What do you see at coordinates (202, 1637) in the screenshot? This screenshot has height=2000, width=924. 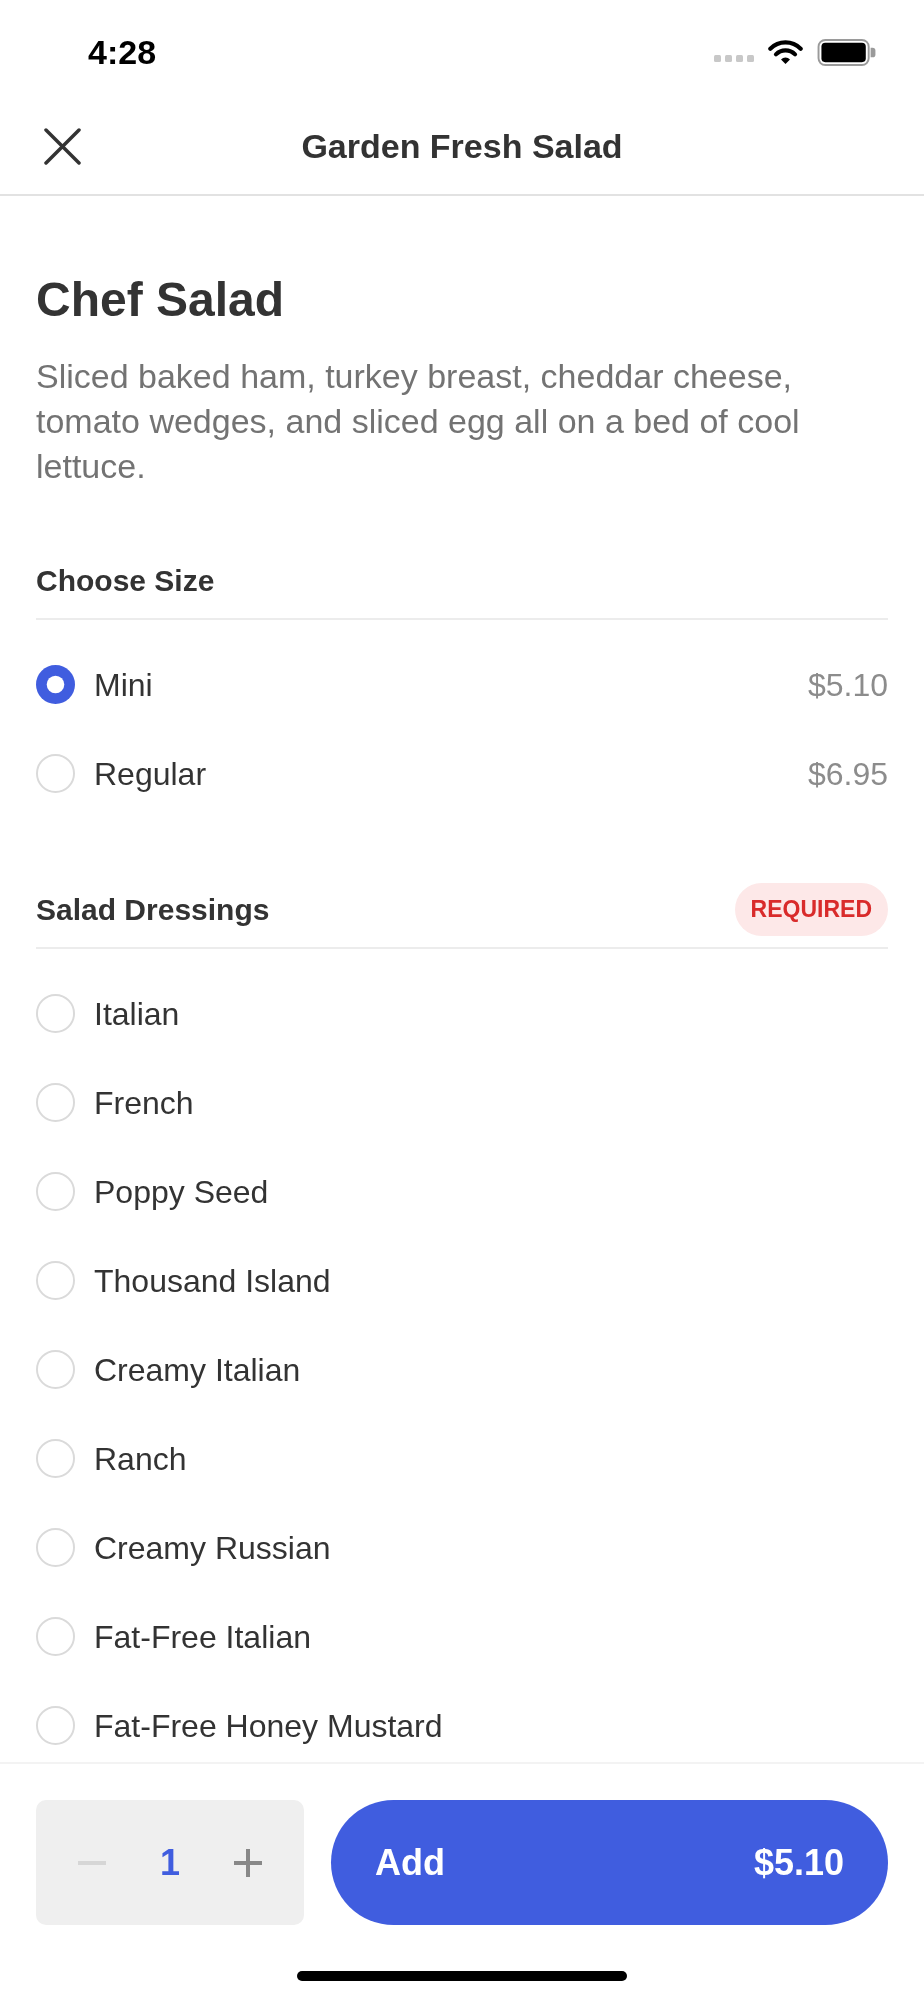 I see `option-label: Fat-Free Italian` at bounding box center [202, 1637].